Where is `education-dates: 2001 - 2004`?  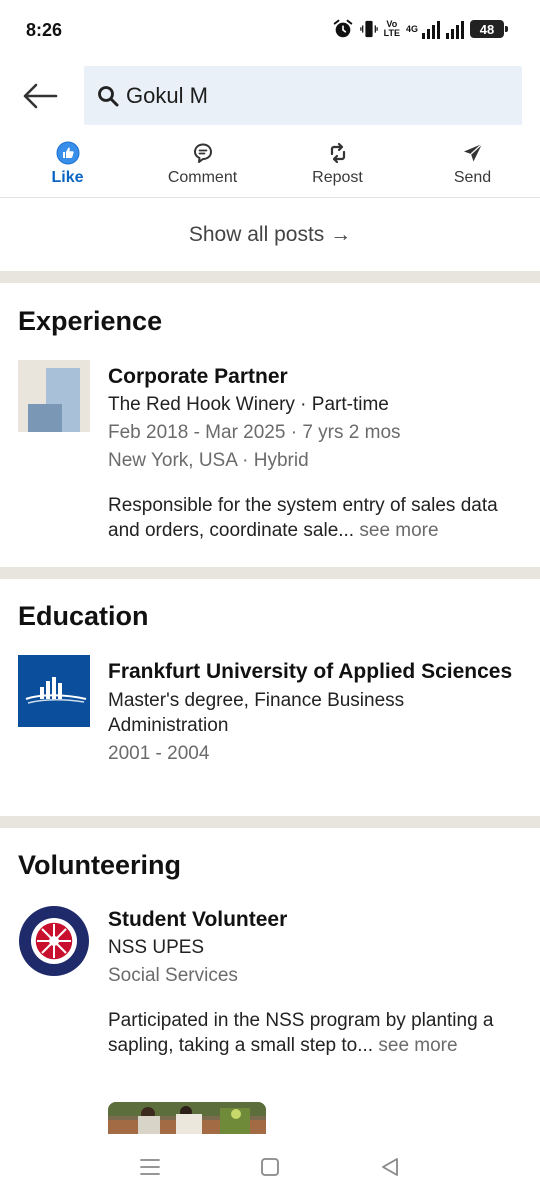 education-dates: 2001 - 2004 is located at coordinates (159, 753).